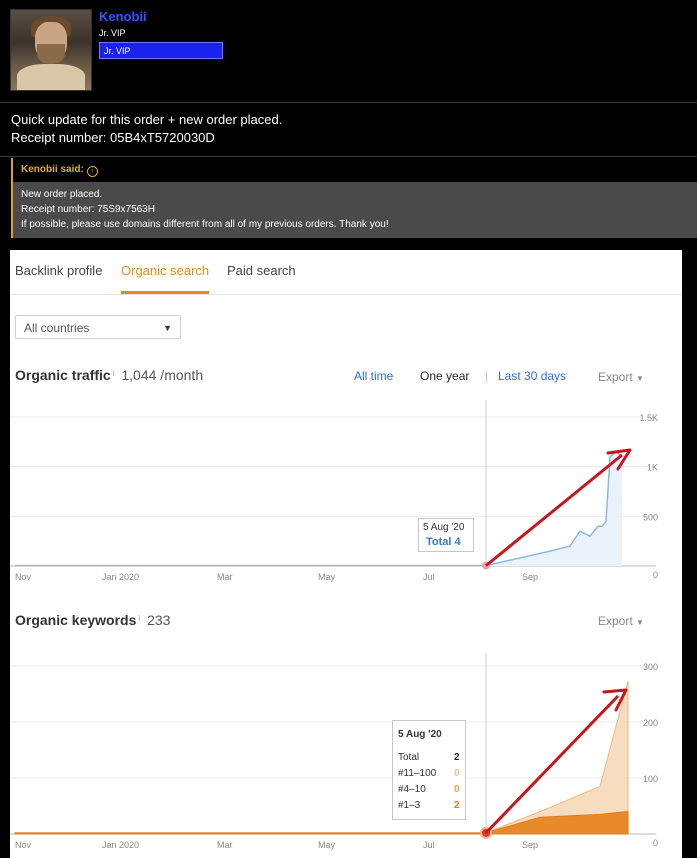  I want to click on range-separator, so click(486, 377).